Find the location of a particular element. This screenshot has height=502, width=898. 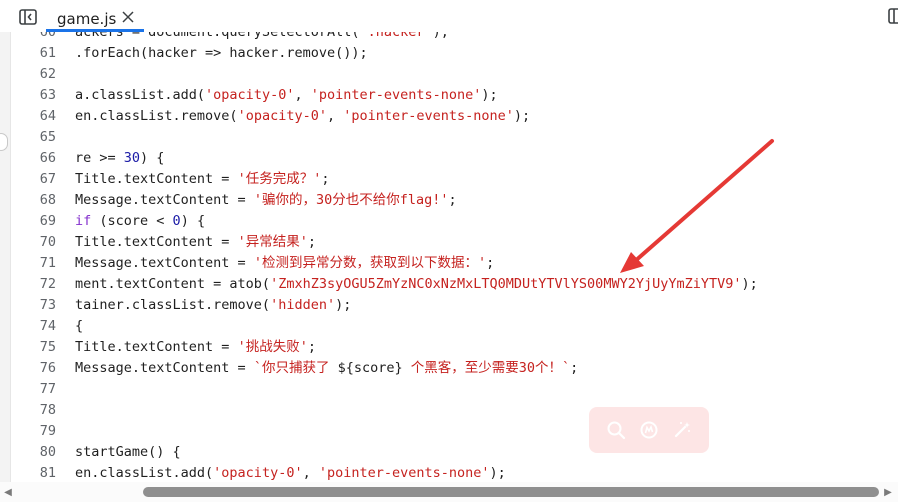

panel-toggle-icon is located at coordinates (893, 16).